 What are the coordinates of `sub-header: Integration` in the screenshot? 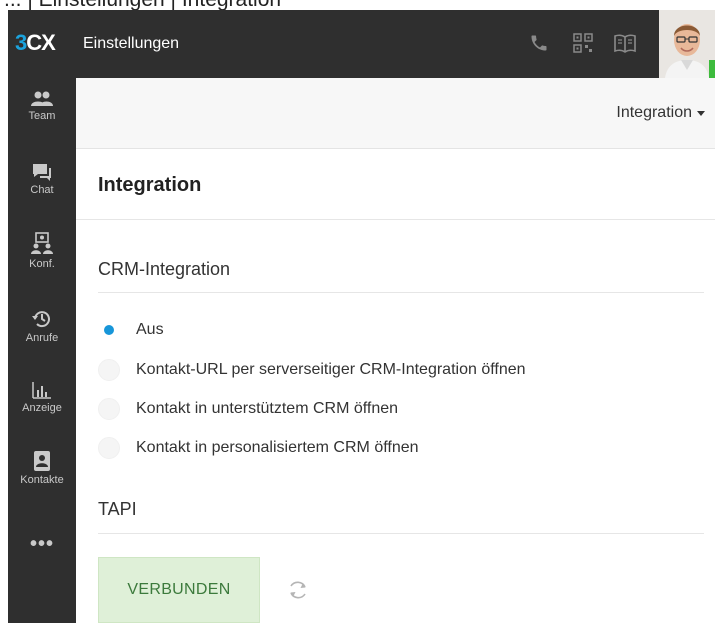 It's located at (395, 113).